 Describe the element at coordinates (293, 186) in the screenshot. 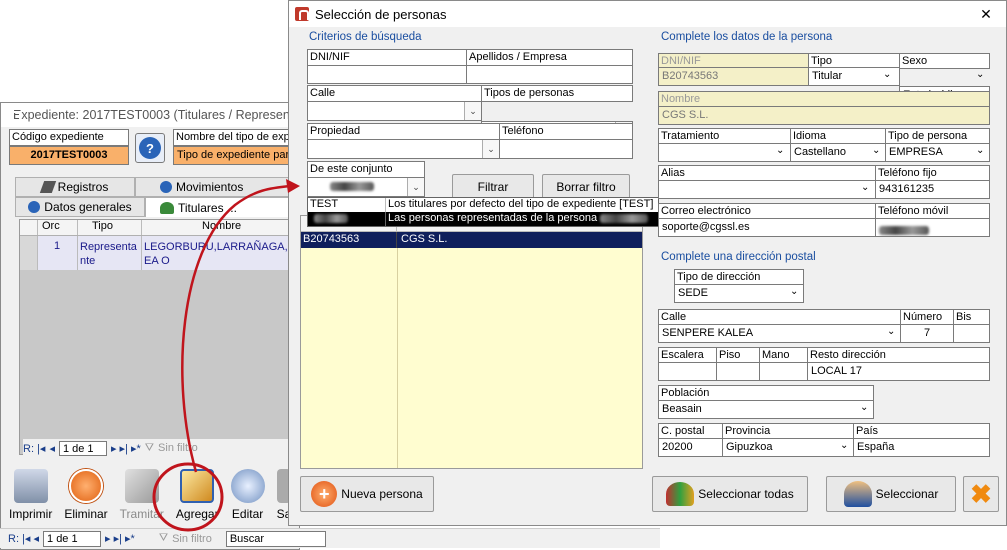

I see `arrowhead-icon` at that location.